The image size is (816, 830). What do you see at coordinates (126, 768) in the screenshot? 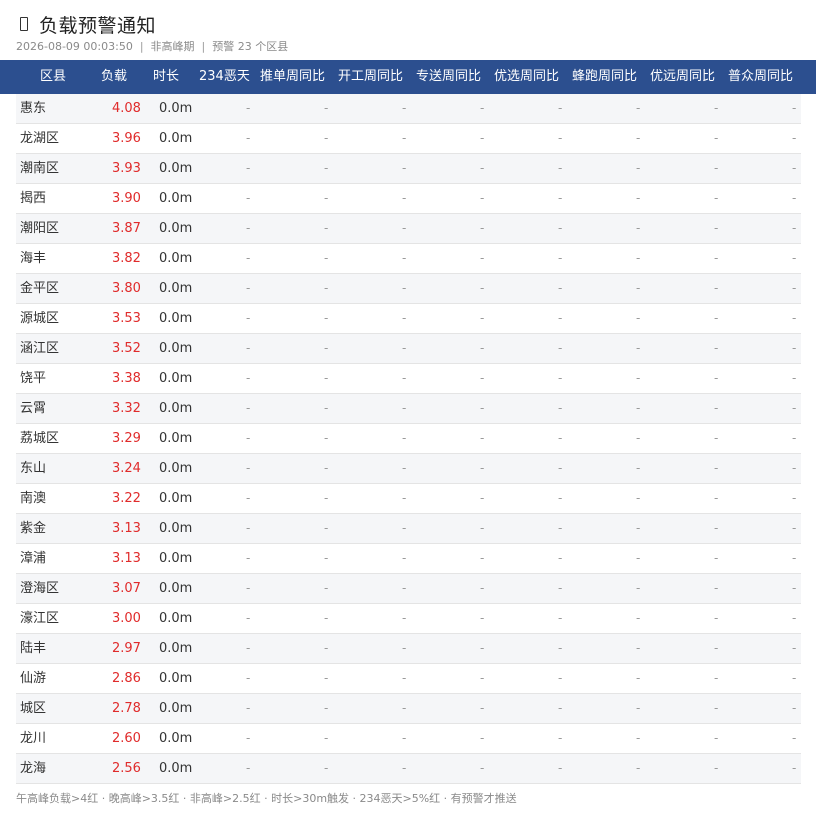
I see `load-value: 2.56` at bounding box center [126, 768].